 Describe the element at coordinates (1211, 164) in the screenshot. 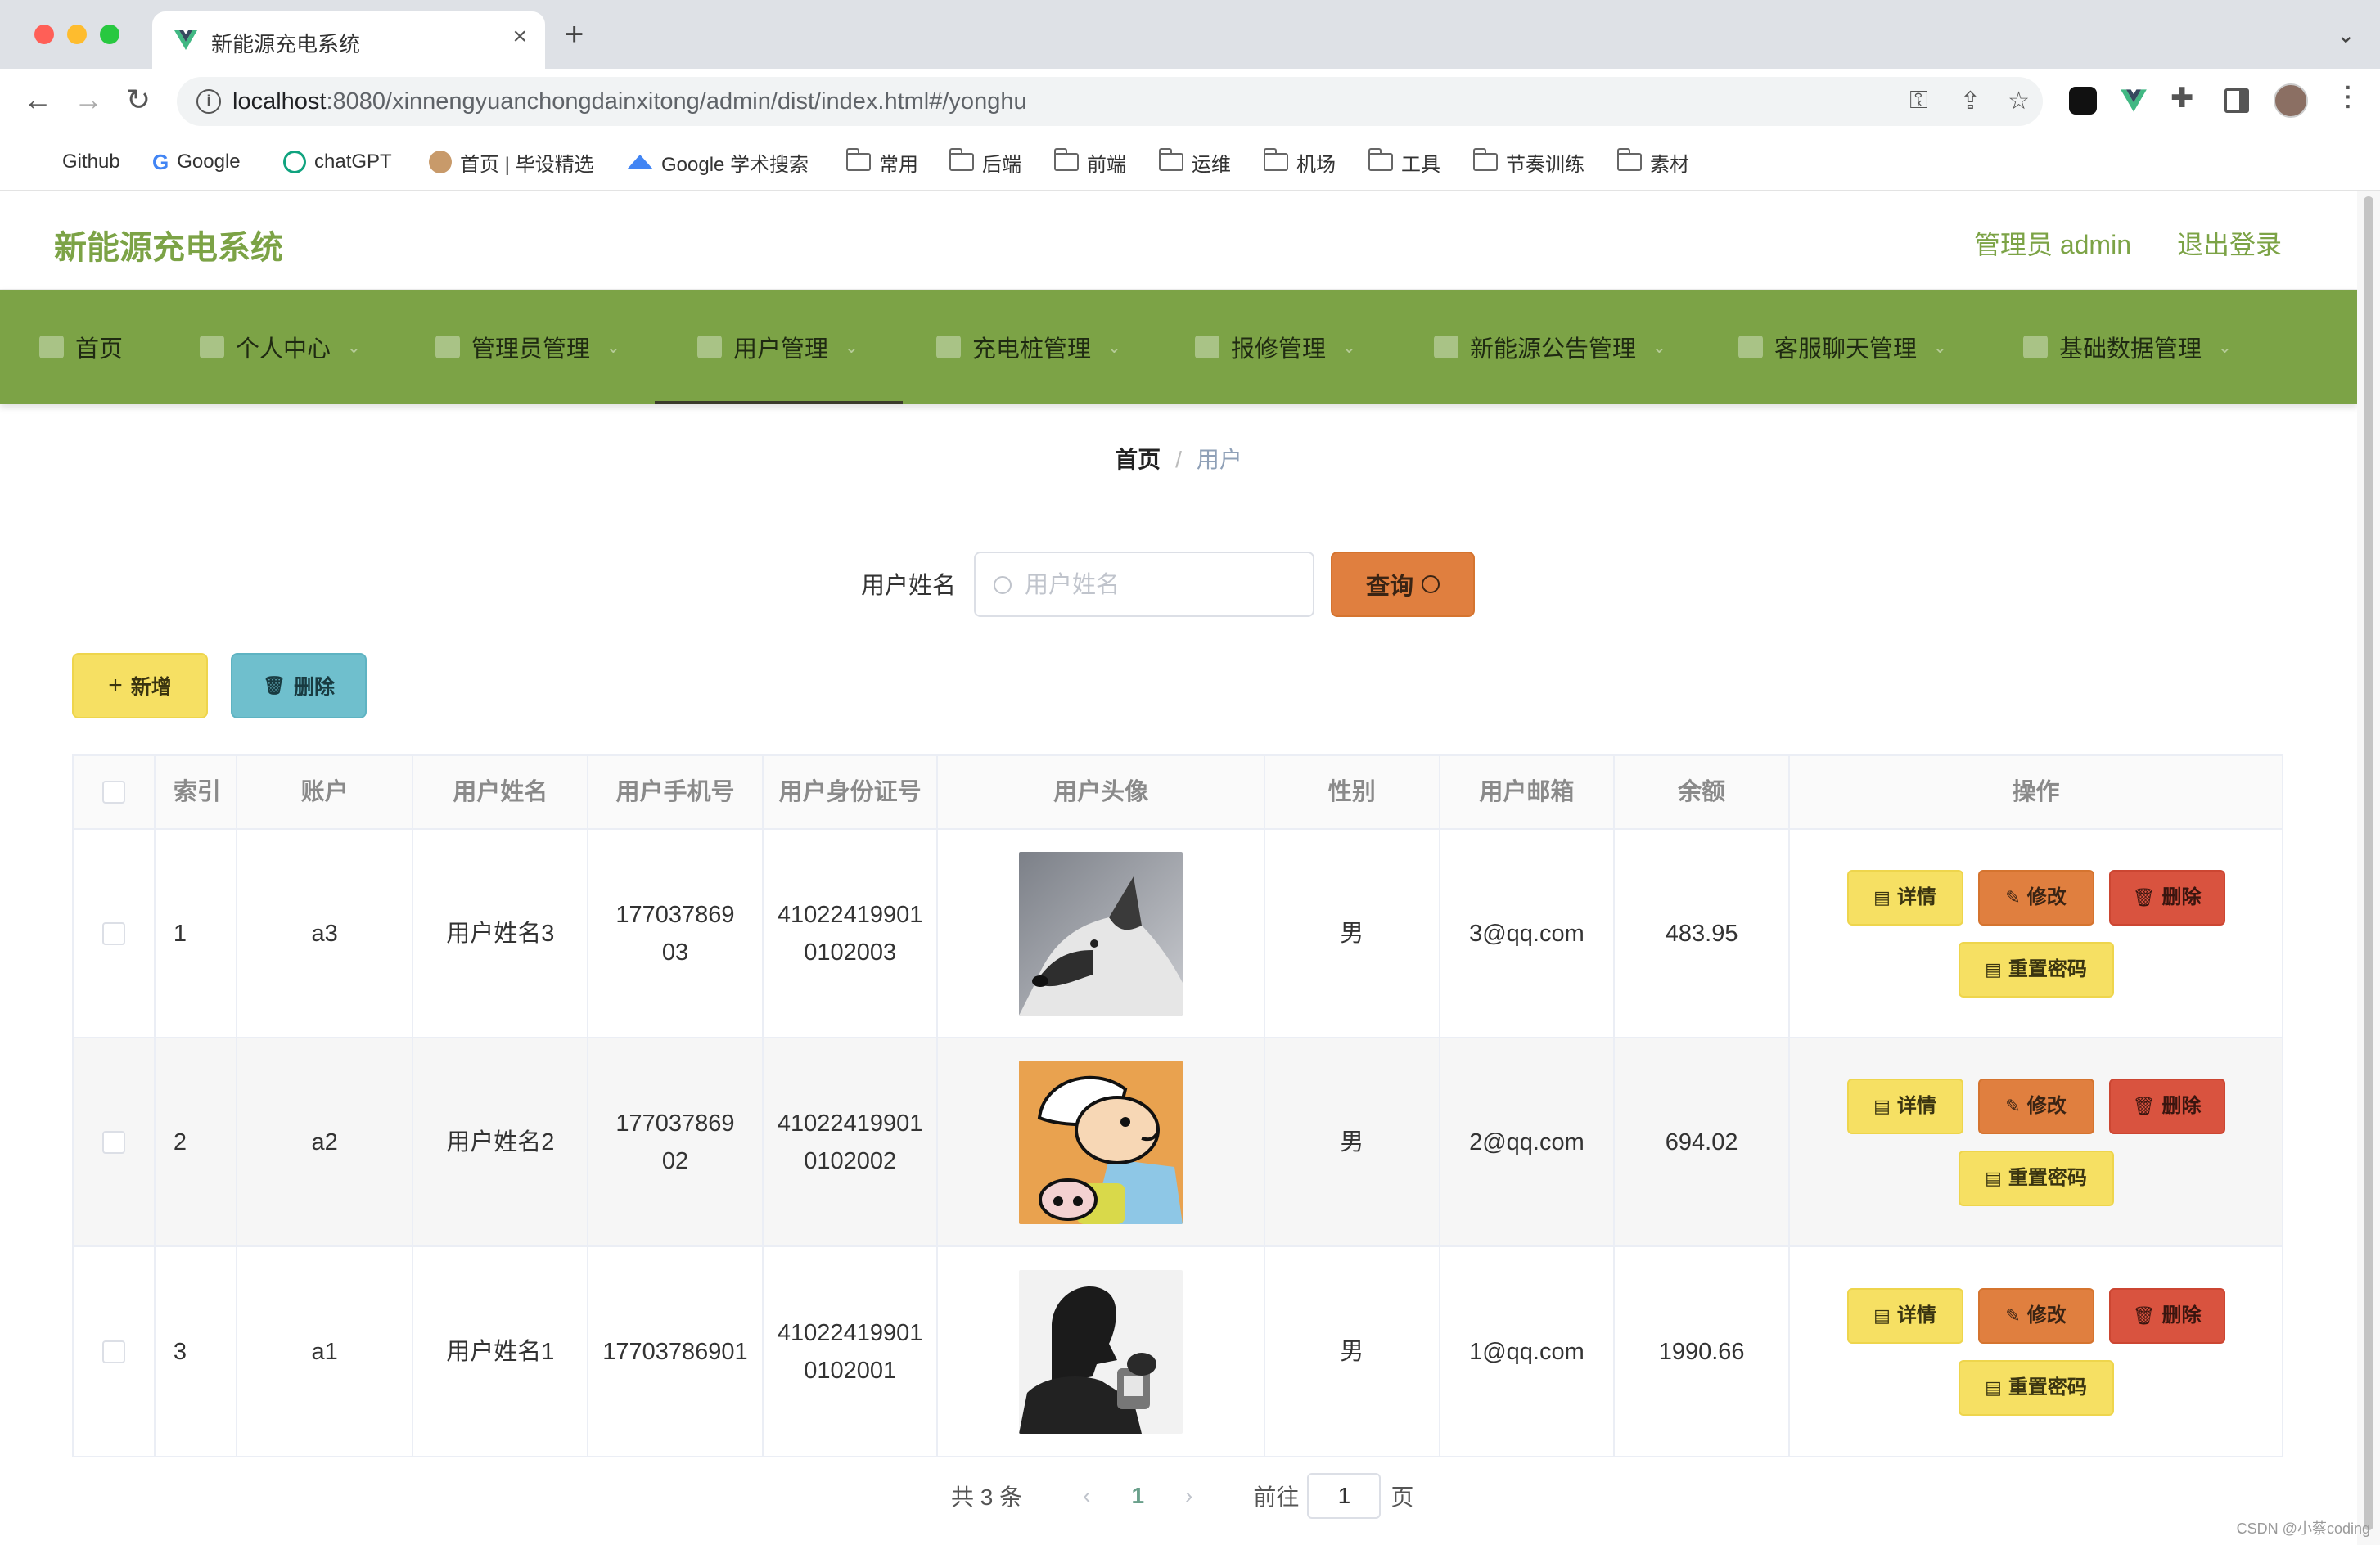

I see `bookmark-label: 运维` at that location.